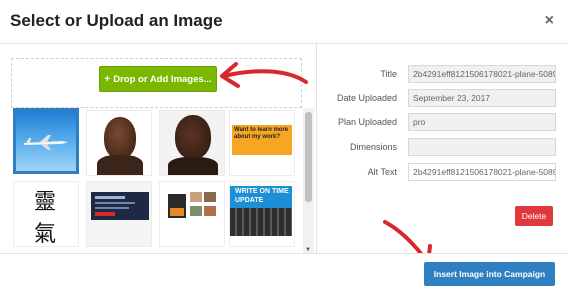 Image resolution: width=568 pixels, height=291 pixels. I want to click on alt-text-label: Alt Text, so click(382, 172).